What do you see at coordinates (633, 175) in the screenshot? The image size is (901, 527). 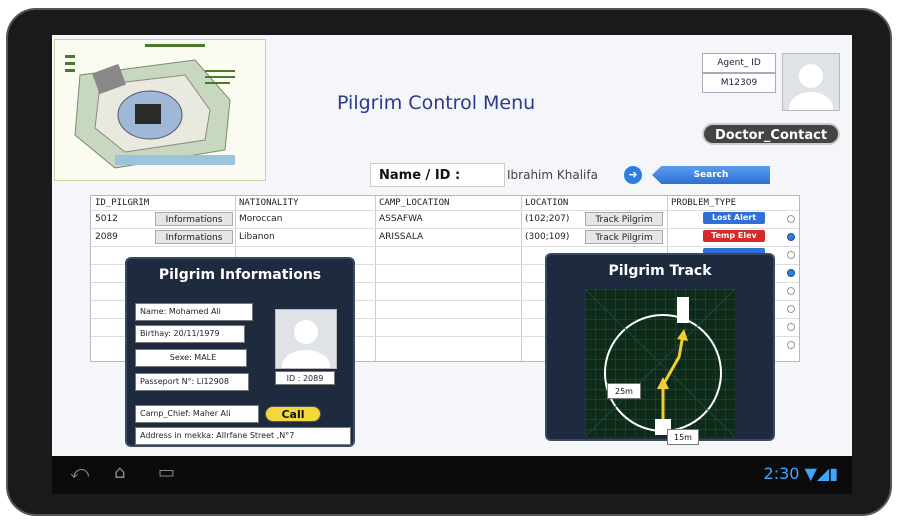 I see `go-arrow-icon: ➜` at bounding box center [633, 175].